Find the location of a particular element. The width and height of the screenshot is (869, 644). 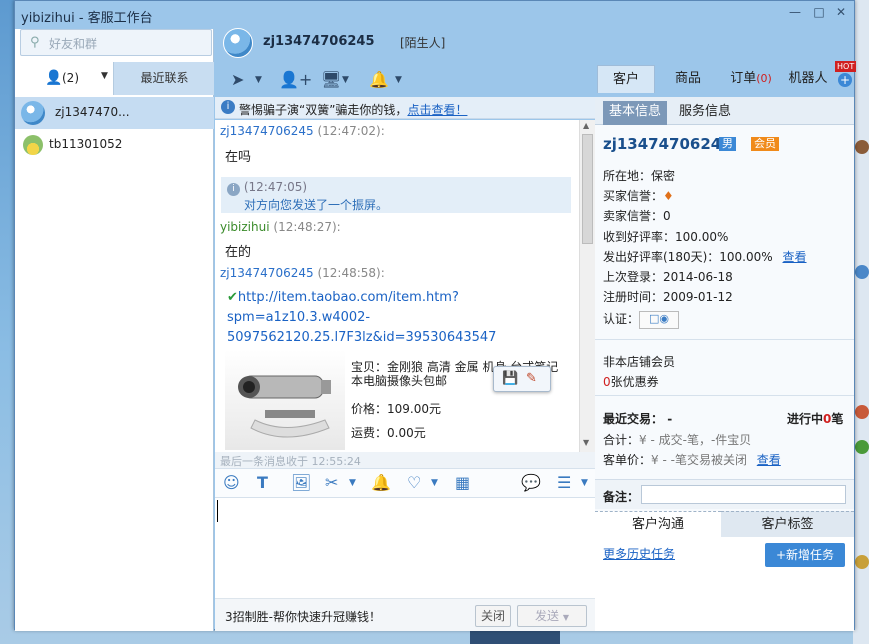

avg-value: ¥ - -笔交易被关闭 is located at coordinates (699, 460).